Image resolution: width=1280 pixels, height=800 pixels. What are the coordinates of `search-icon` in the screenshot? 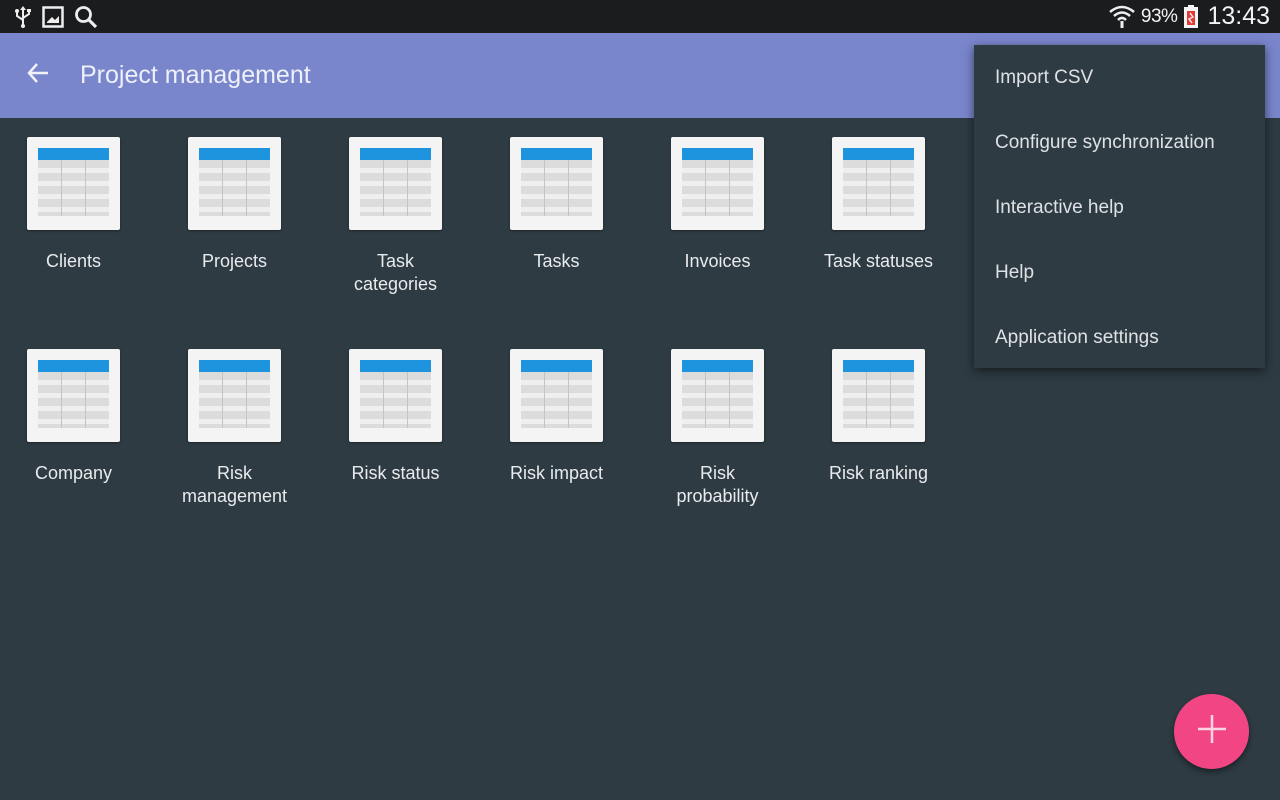 It's located at (86, 17).